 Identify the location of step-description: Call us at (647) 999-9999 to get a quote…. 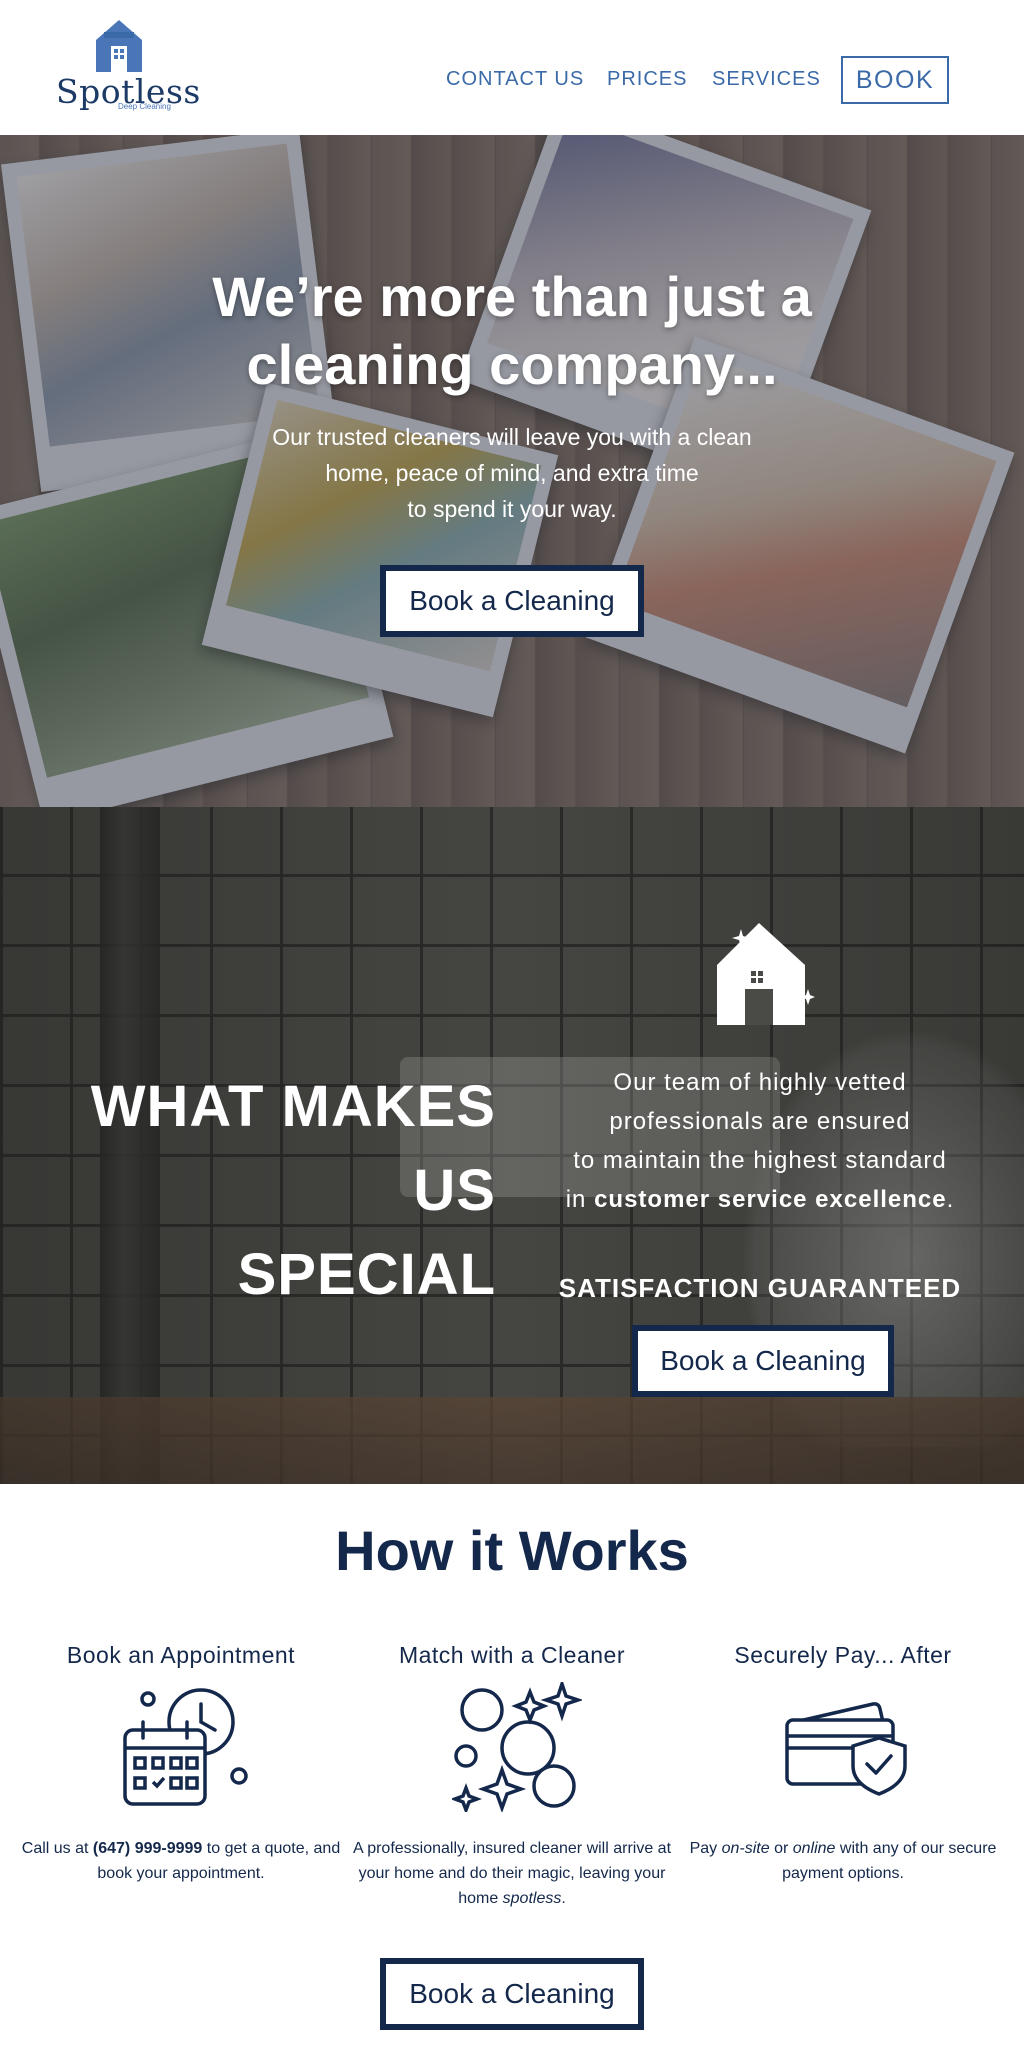
(181, 1861).